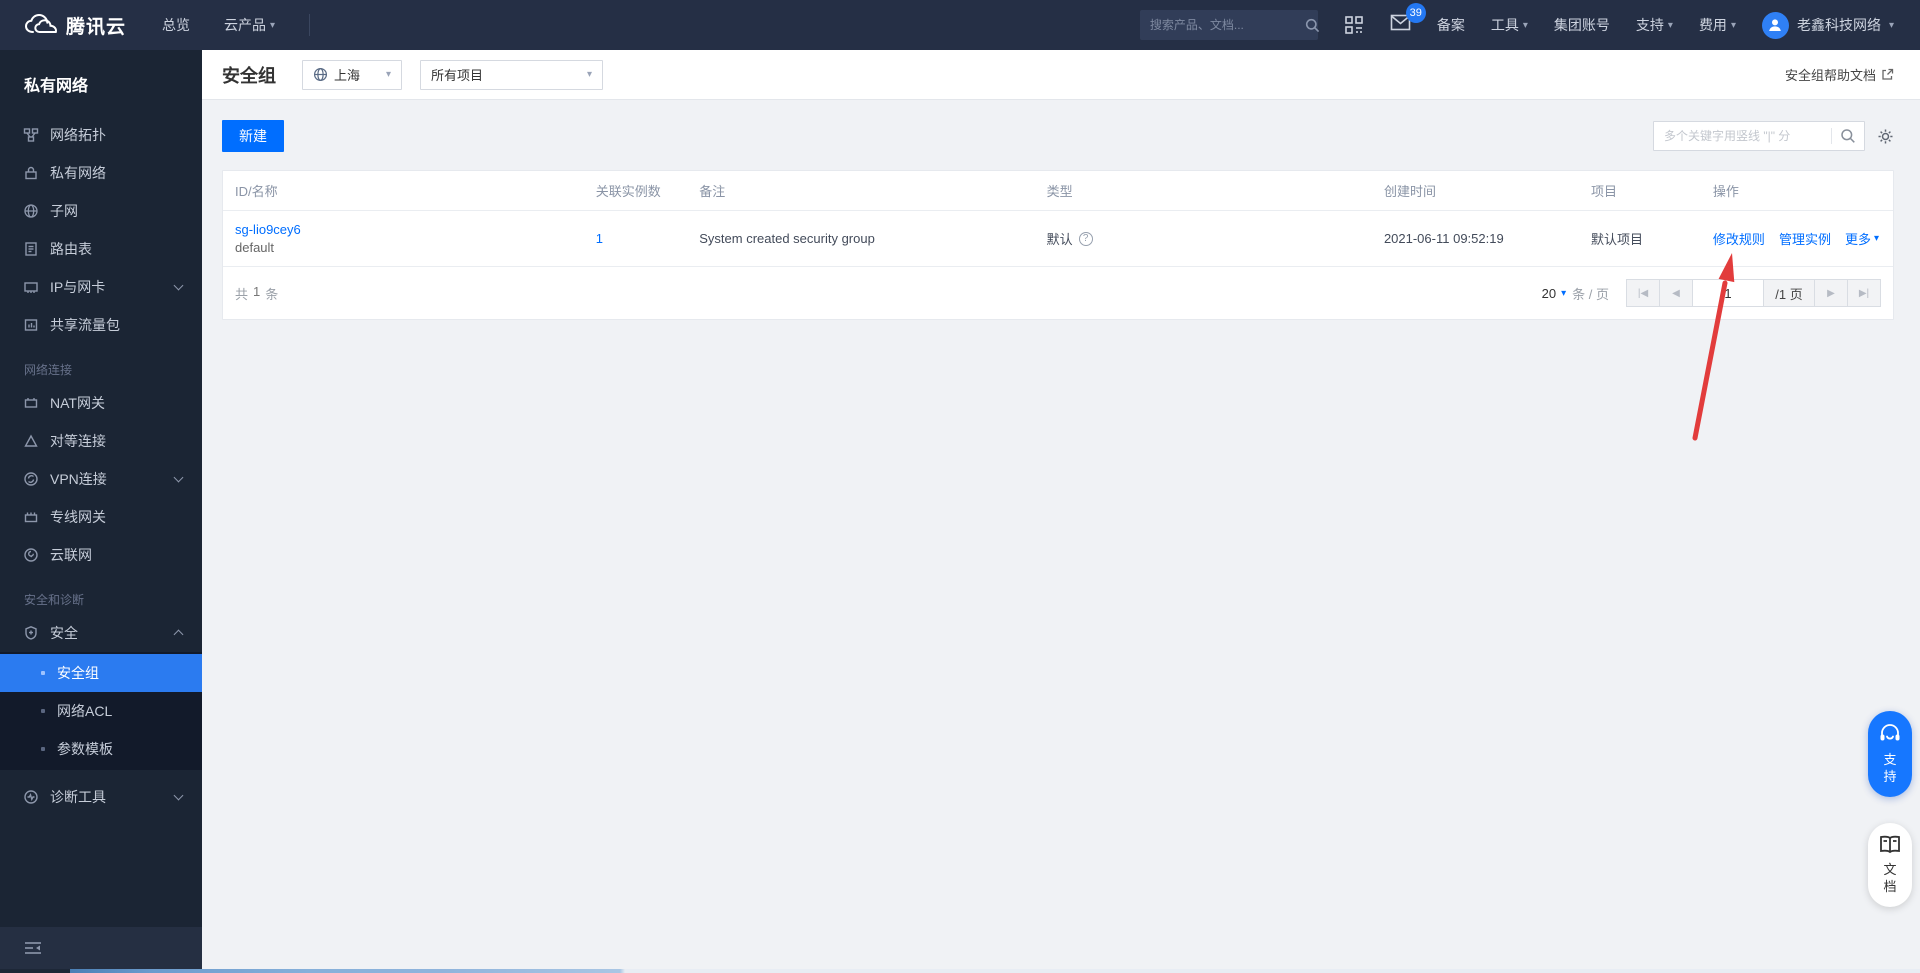 This screenshot has width=1920, height=973. Describe the element at coordinates (1451, 25) in the screenshot. I see `nav-beian: 备案` at that location.